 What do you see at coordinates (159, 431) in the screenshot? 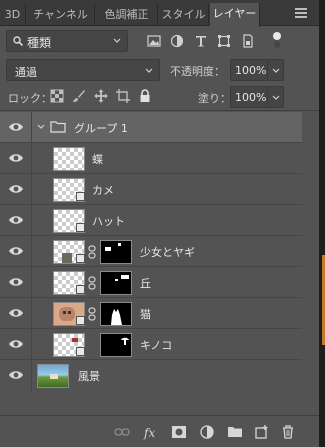
I see `layers-footer-toolbar: fx` at bounding box center [159, 431].